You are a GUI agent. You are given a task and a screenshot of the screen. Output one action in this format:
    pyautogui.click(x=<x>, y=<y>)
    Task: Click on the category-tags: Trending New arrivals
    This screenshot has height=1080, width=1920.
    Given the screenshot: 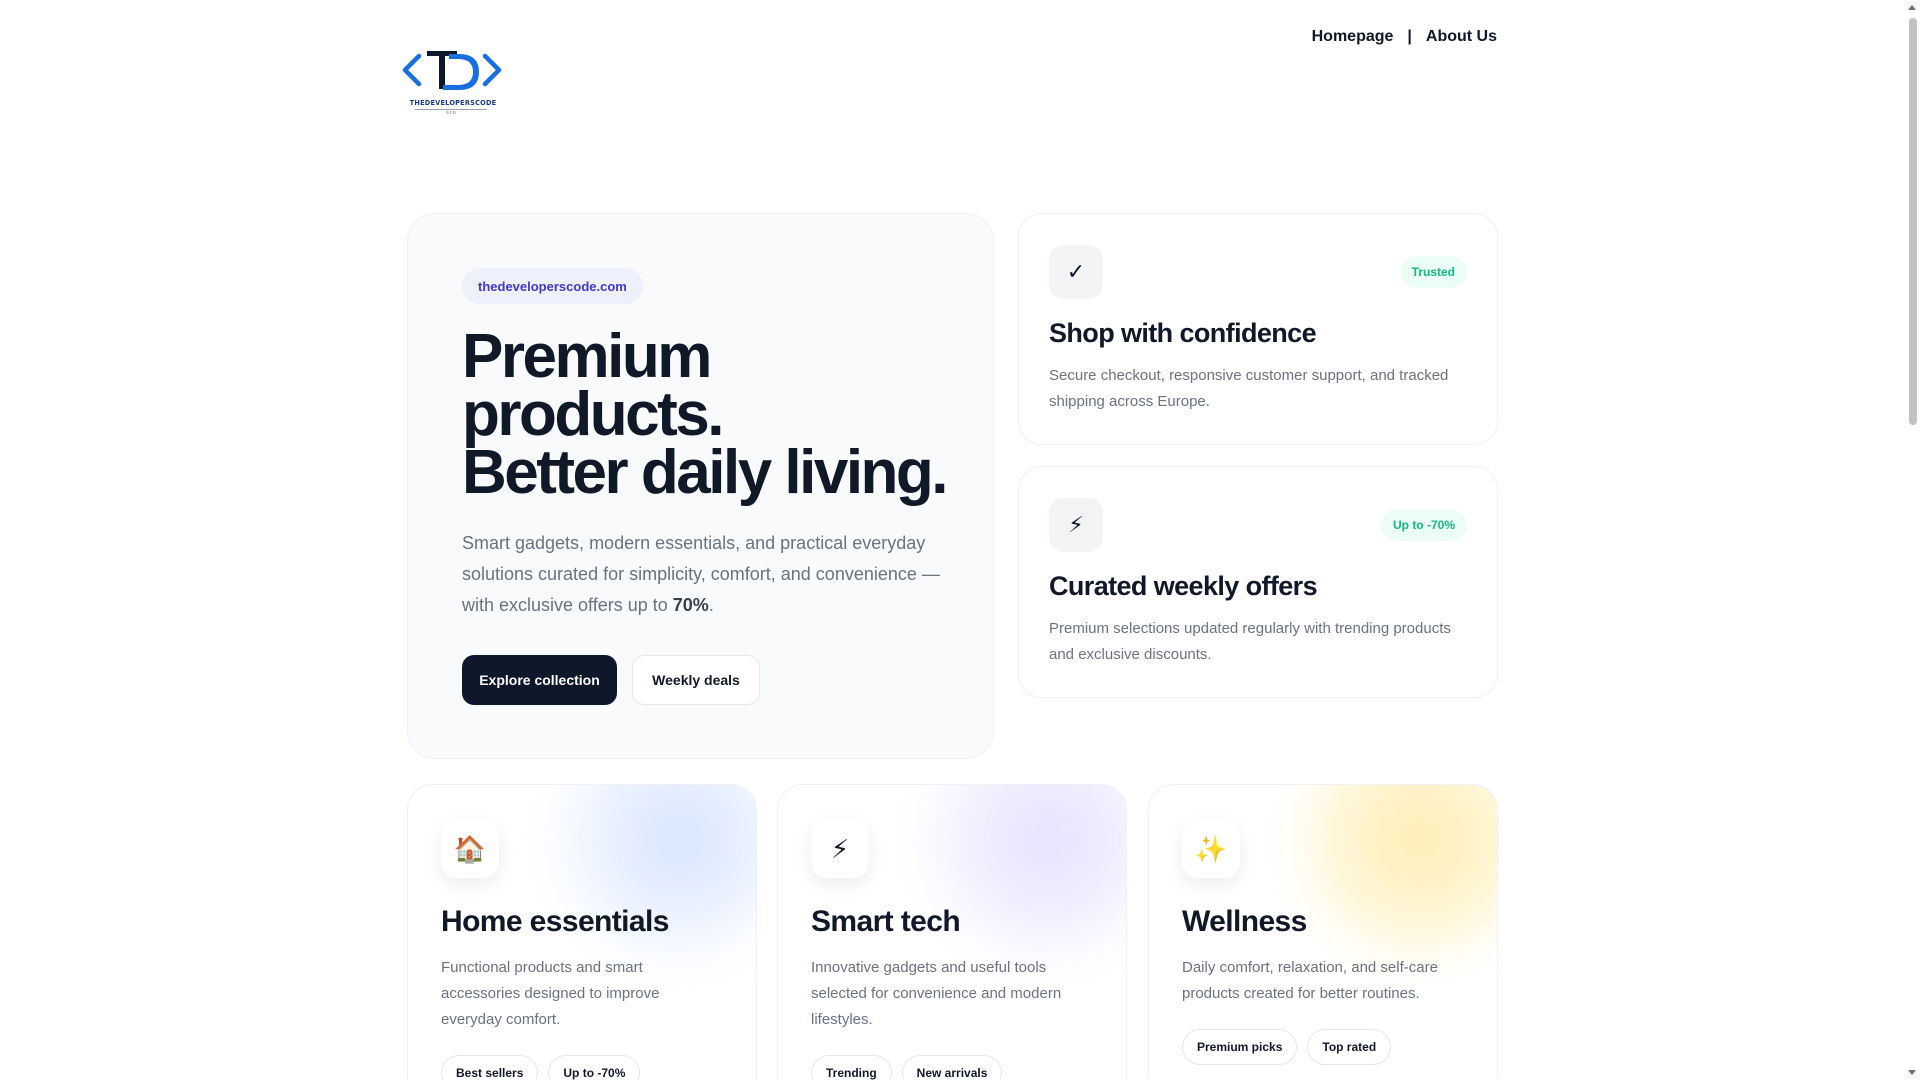 What is the action you would take?
    pyautogui.click(x=907, y=1067)
    